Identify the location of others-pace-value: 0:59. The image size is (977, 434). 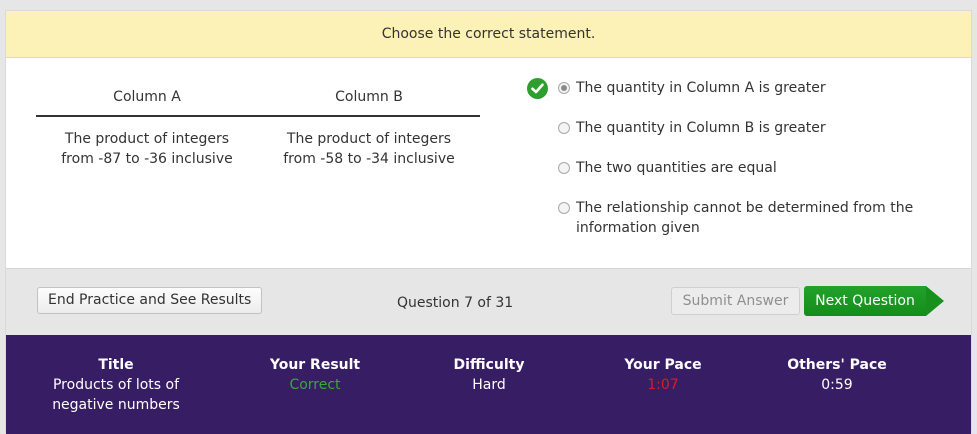
(837, 385).